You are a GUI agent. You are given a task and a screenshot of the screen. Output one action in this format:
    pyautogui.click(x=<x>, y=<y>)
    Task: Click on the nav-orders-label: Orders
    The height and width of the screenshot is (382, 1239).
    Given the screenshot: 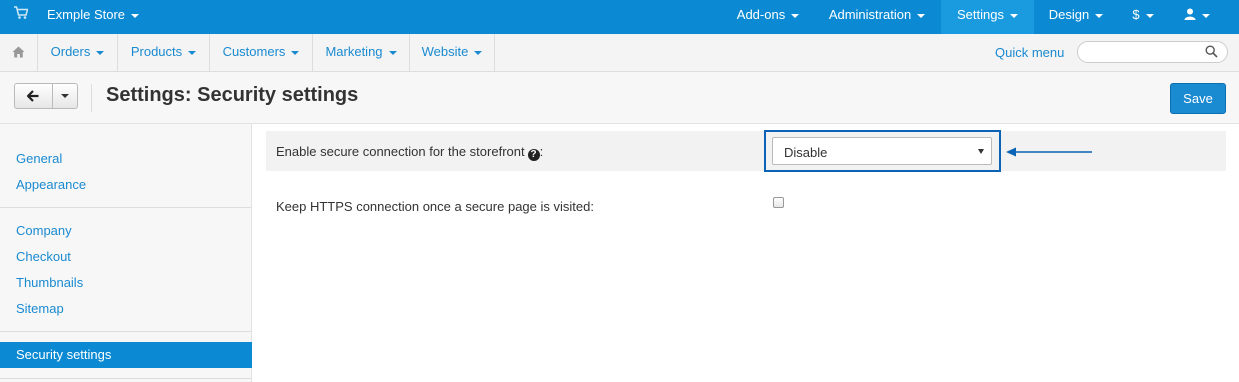 What is the action you would take?
    pyautogui.click(x=70, y=51)
    